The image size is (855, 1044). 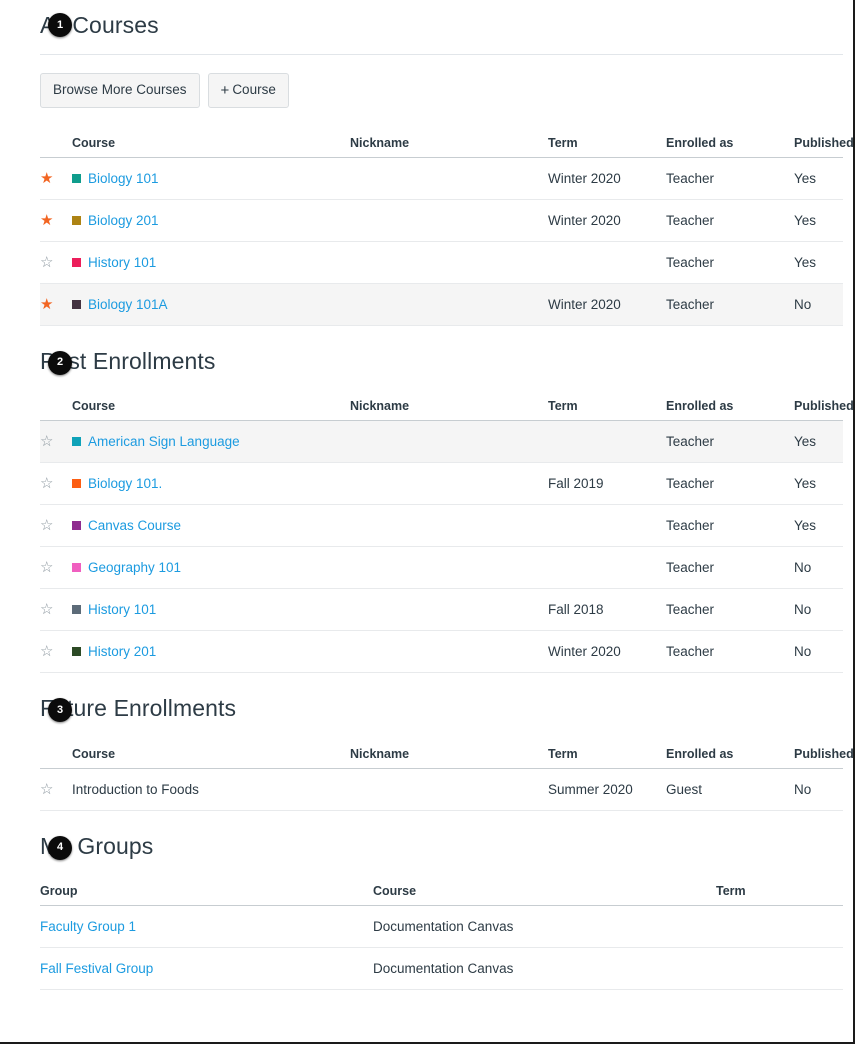 What do you see at coordinates (123, 178) in the screenshot?
I see `course-link: Biology 101` at bounding box center [123, 178].